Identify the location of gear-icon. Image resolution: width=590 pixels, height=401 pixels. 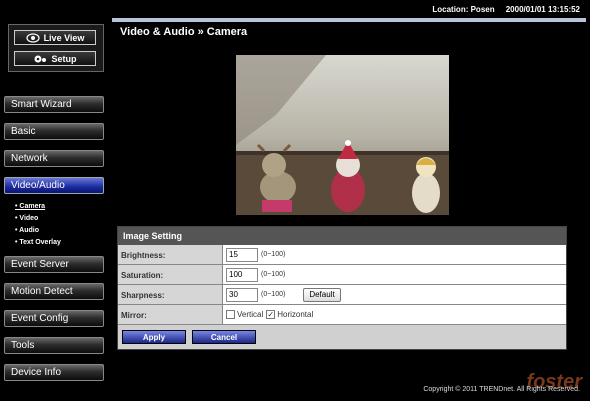
(40, 58).